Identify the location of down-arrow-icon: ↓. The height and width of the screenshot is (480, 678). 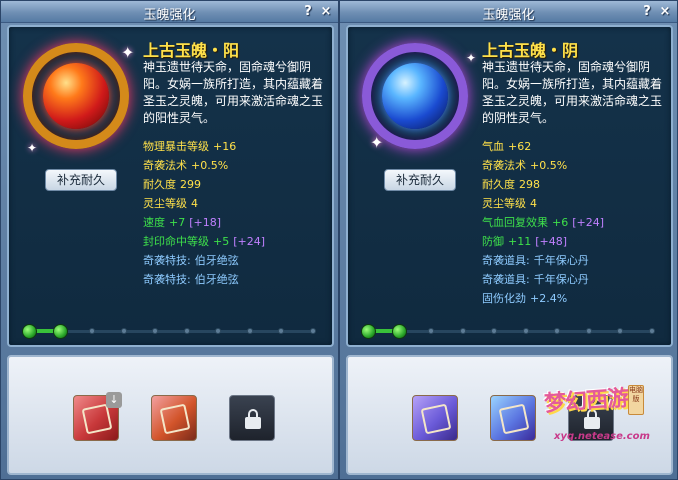
(114, 400).